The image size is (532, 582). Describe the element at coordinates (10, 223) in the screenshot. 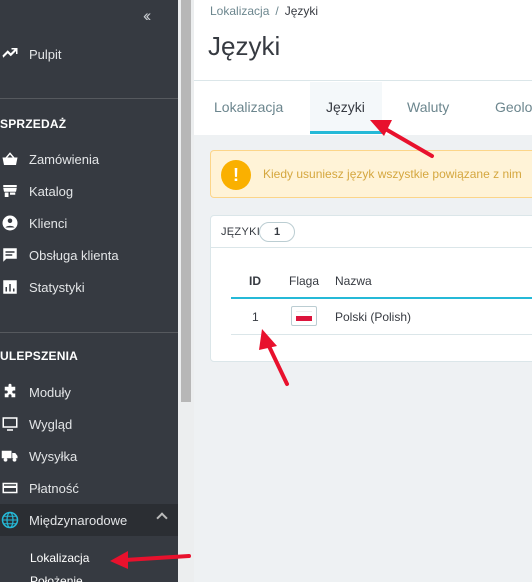

I see `account-icon` at that location.